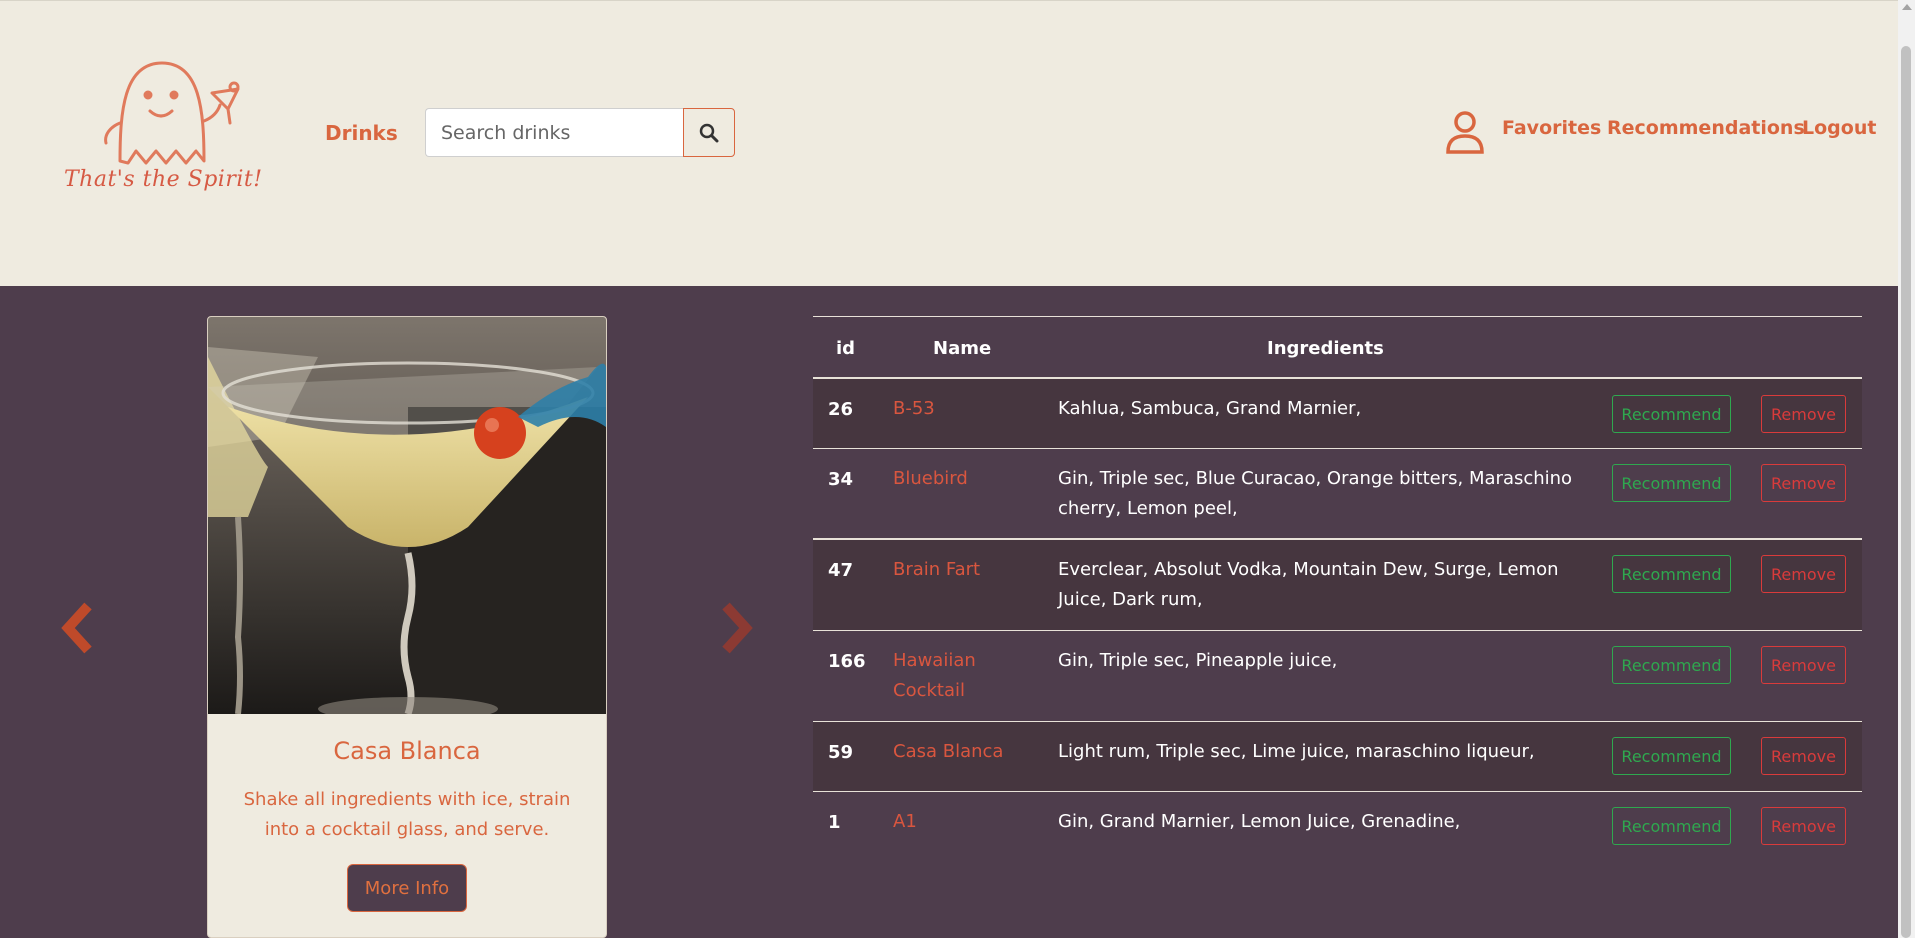 The image size is (1915, 938). What do you see at coordinates (554, 132) in the screenshot?
I see `search-input` at bounding box center [554, 132].